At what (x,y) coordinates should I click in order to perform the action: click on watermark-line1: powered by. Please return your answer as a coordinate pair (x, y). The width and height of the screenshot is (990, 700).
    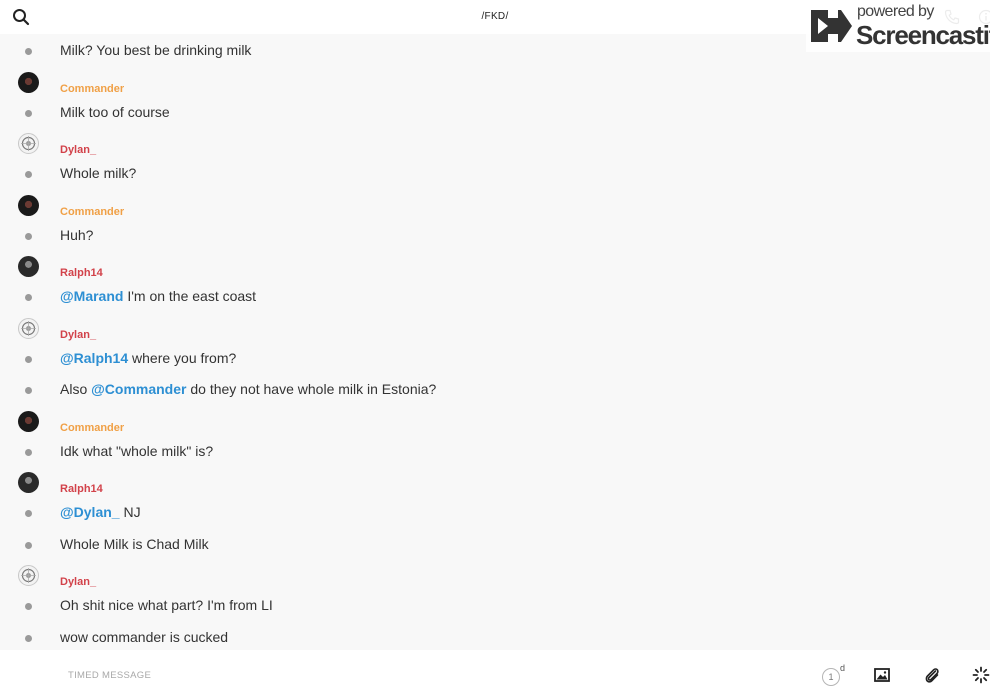
    Looking at the image, I should click on (895, 11).